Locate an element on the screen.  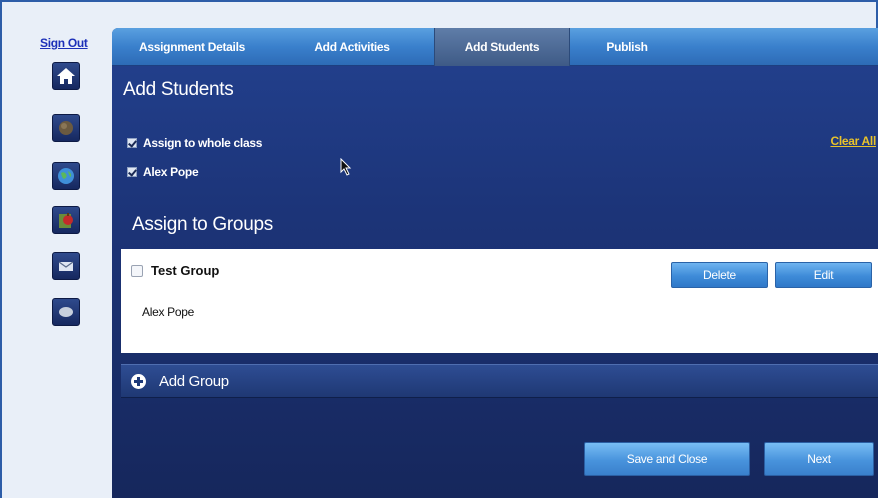
assign-to-groups-title: Assign to Groups is located at coordinates (202, 224).